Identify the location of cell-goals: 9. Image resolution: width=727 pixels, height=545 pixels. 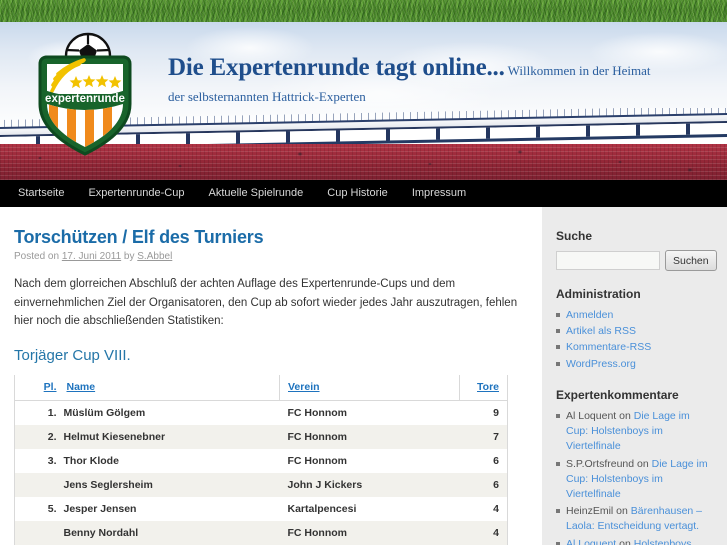
(496, 412).